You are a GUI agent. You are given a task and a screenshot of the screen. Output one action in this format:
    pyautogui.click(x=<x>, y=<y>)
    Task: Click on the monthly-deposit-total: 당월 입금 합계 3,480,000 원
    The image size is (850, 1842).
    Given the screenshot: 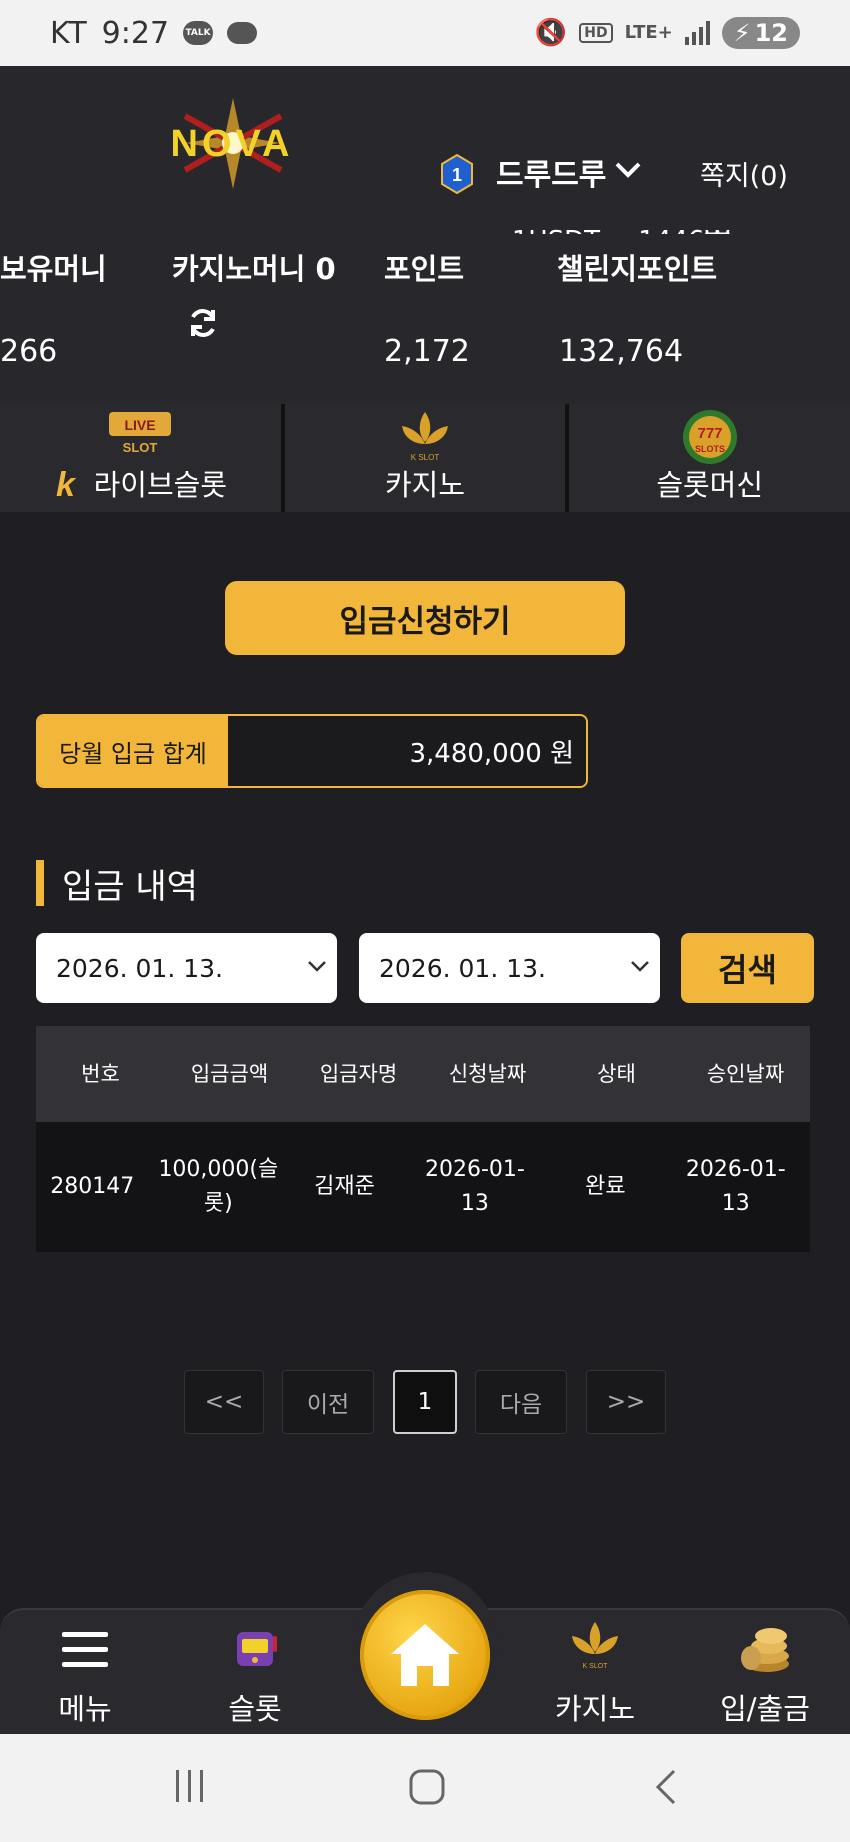 What is the action you would take?
    pyautogui.click(x=312, y=751)
    